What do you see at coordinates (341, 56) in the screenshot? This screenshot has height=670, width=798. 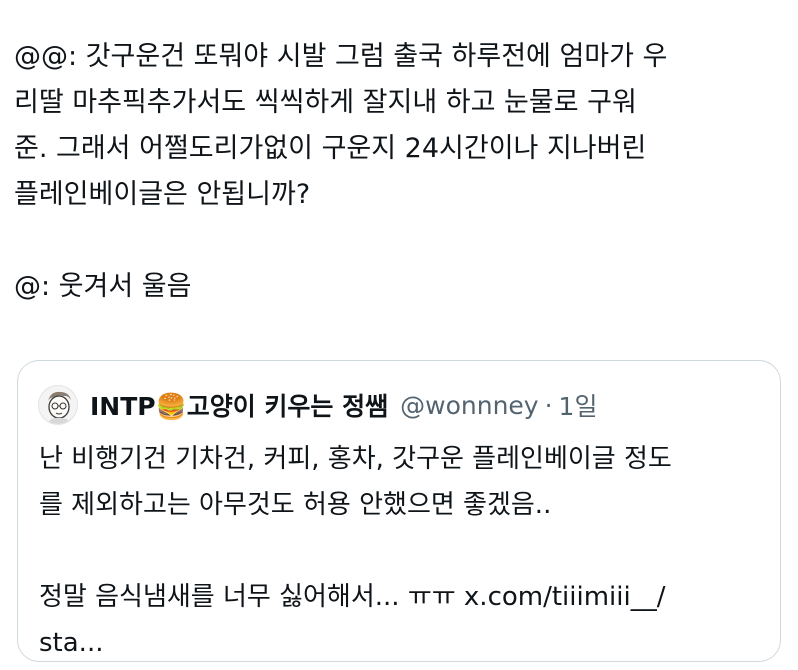 I see `tweet-text-line: @@: 갓구운건 또뭐야 시발 그럼 출국 하루전에 엄마가 우` at bounding box center [341, 56].